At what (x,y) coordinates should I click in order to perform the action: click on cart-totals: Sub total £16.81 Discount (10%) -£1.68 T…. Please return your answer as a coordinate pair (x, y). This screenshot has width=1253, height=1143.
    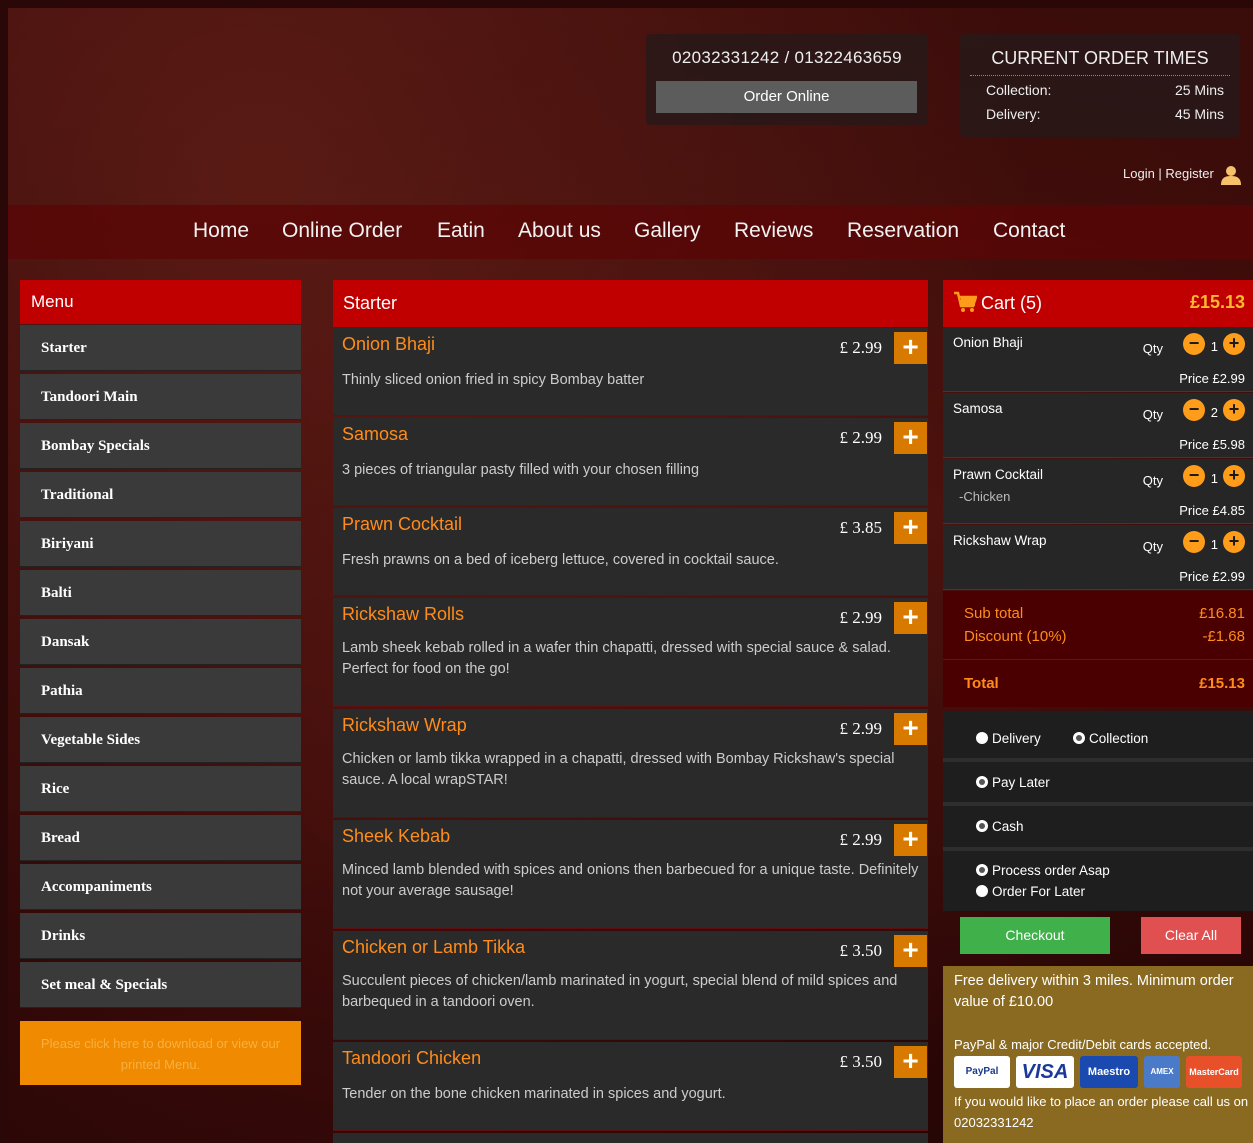
    Looking at the image, I should click on (1098, 649).